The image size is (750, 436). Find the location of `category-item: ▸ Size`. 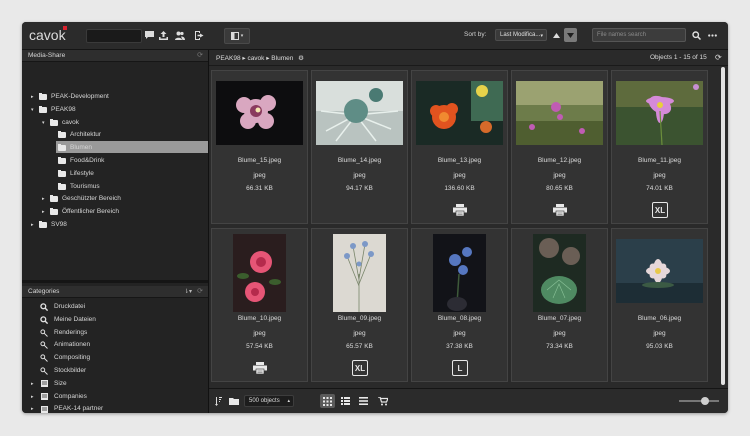

category-item: ▸ Size is located at coordinates (116, 384).